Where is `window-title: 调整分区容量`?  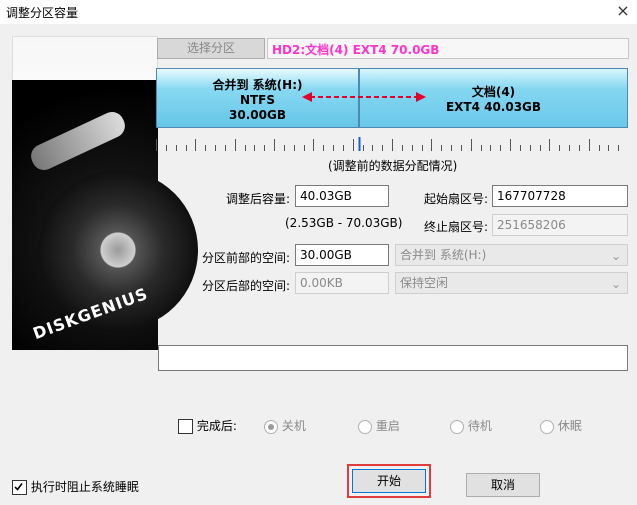
window-title: 调整分区容量 is located at coordinates (42, 13).